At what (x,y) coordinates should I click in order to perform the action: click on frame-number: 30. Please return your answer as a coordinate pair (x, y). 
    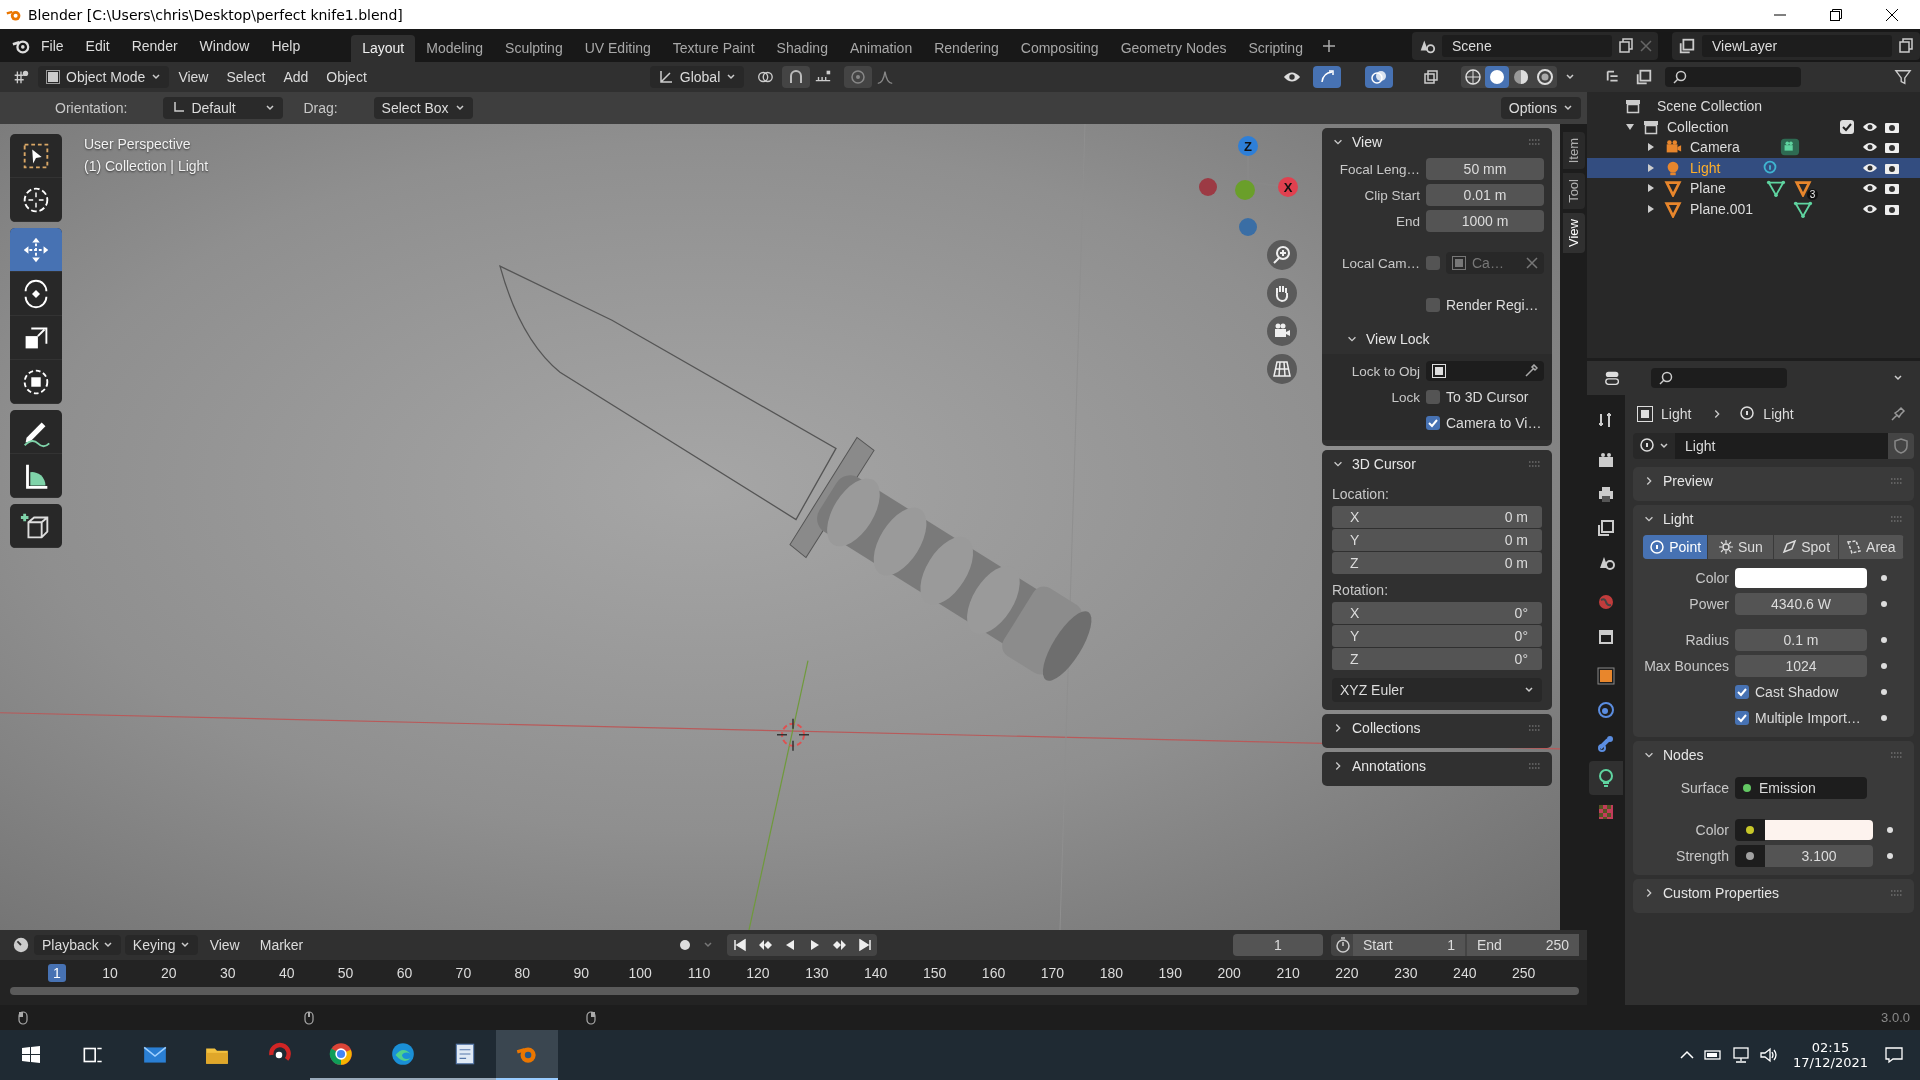
    Looking at the image, I should click on (227, 972).